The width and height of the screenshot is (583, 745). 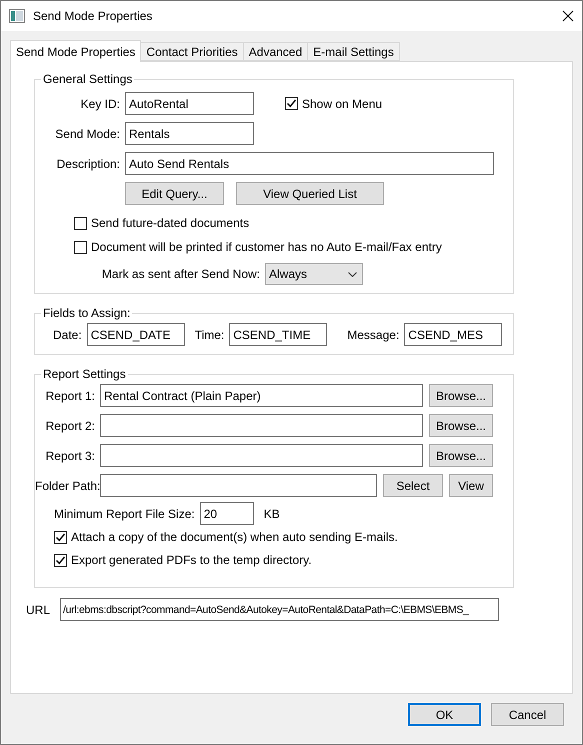 What do you see at coordinates (310, 193) in the screenshot?
I see `view-list-button: View Queried List` at bounding box center [310, 193].